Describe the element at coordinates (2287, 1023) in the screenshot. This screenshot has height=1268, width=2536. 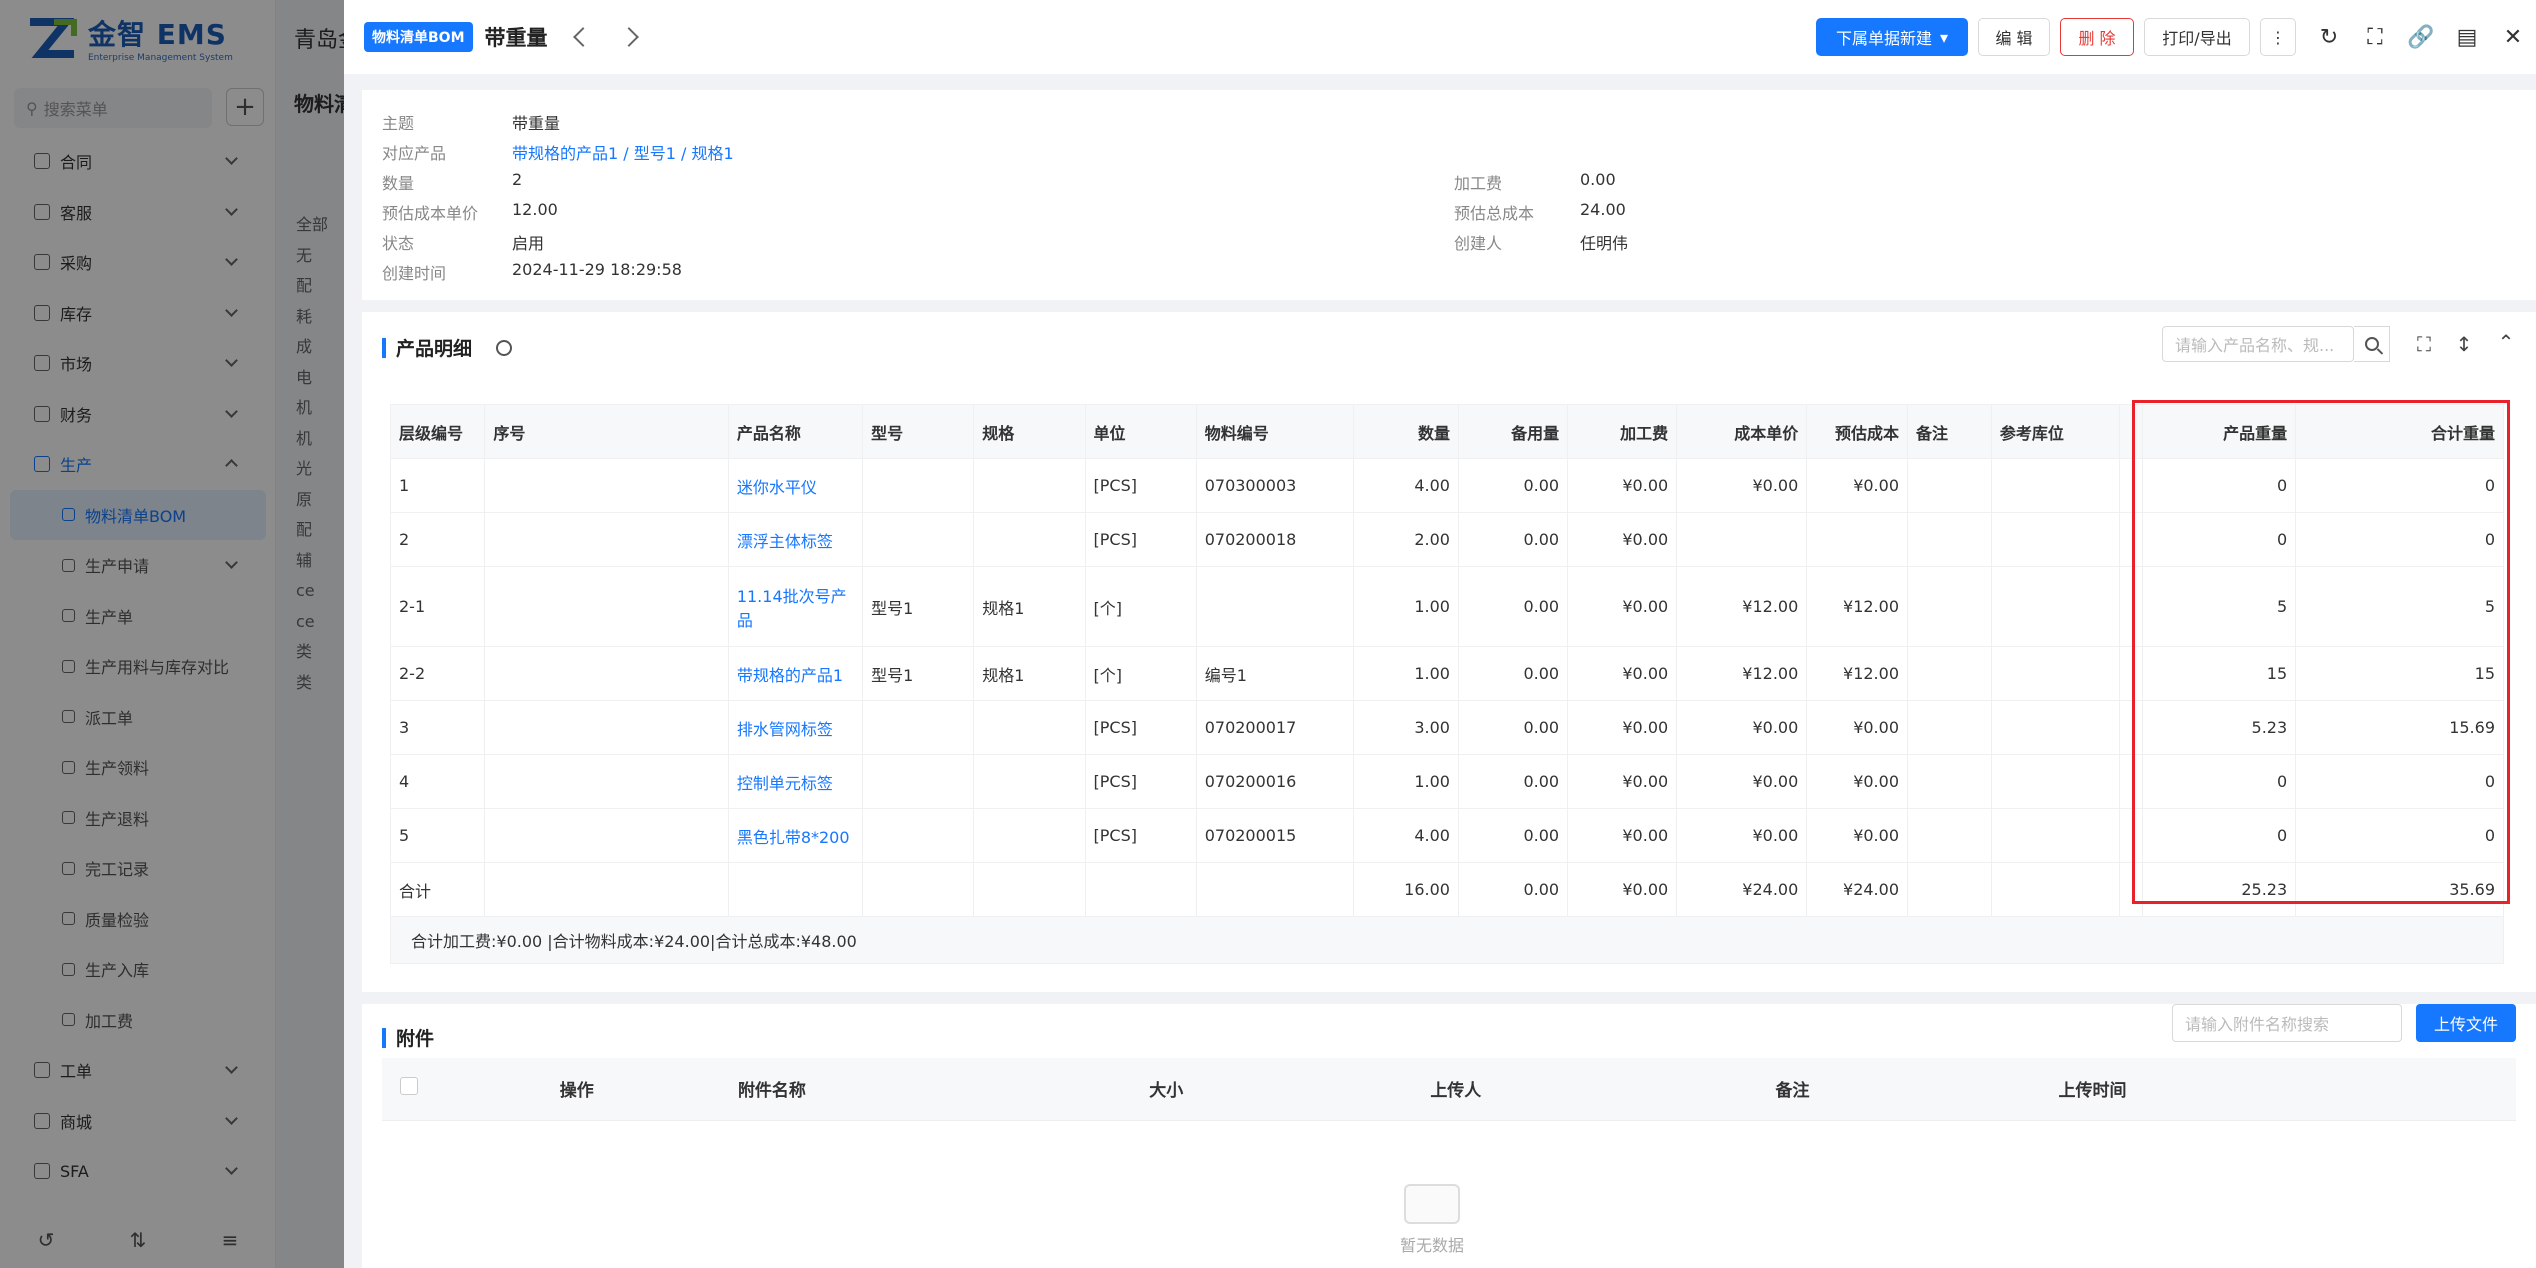
I see `attachment-search-input: 请输入附件名称搜索` at that location.